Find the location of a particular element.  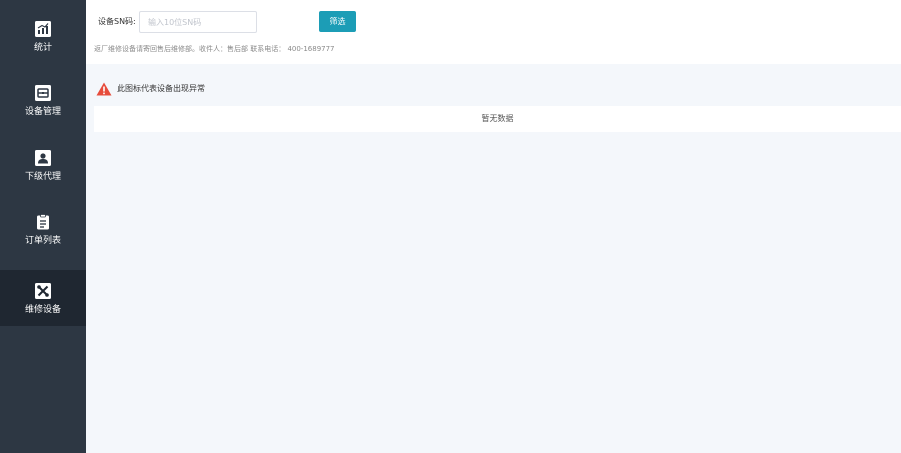

sidebar-item-statistics: 统计 is located at coordinates (43, 36).